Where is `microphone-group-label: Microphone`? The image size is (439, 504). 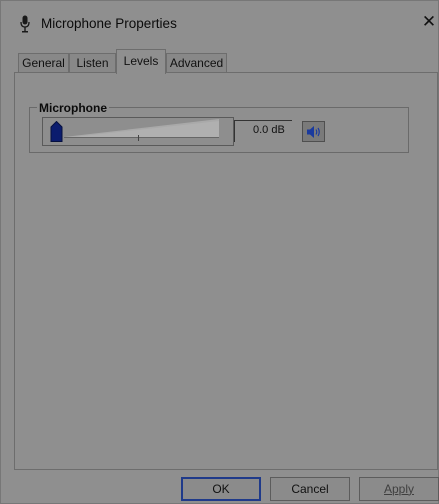
microphone-group-label: Microphone is located at coordinates (73, 108).